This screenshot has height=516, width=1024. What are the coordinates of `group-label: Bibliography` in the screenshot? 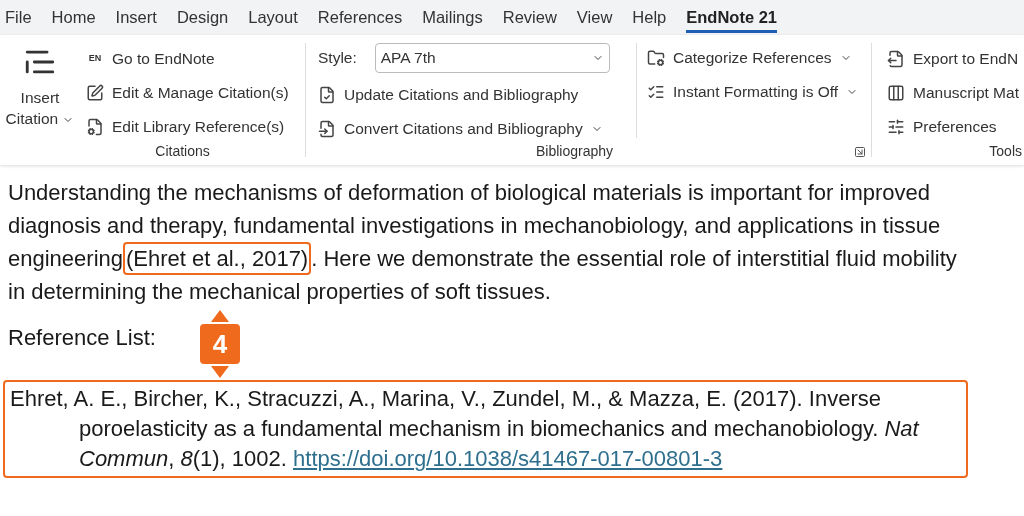 It's located at (575, 151).